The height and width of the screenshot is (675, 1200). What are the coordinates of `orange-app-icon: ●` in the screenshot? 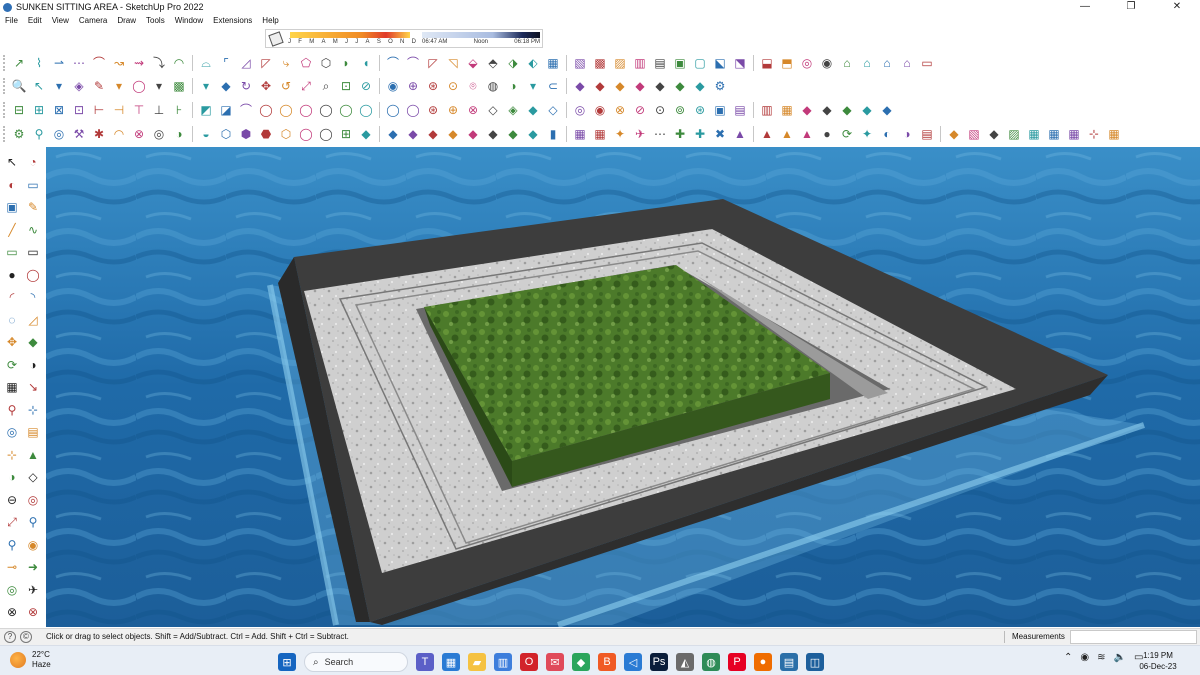 It's located at (763, 662).